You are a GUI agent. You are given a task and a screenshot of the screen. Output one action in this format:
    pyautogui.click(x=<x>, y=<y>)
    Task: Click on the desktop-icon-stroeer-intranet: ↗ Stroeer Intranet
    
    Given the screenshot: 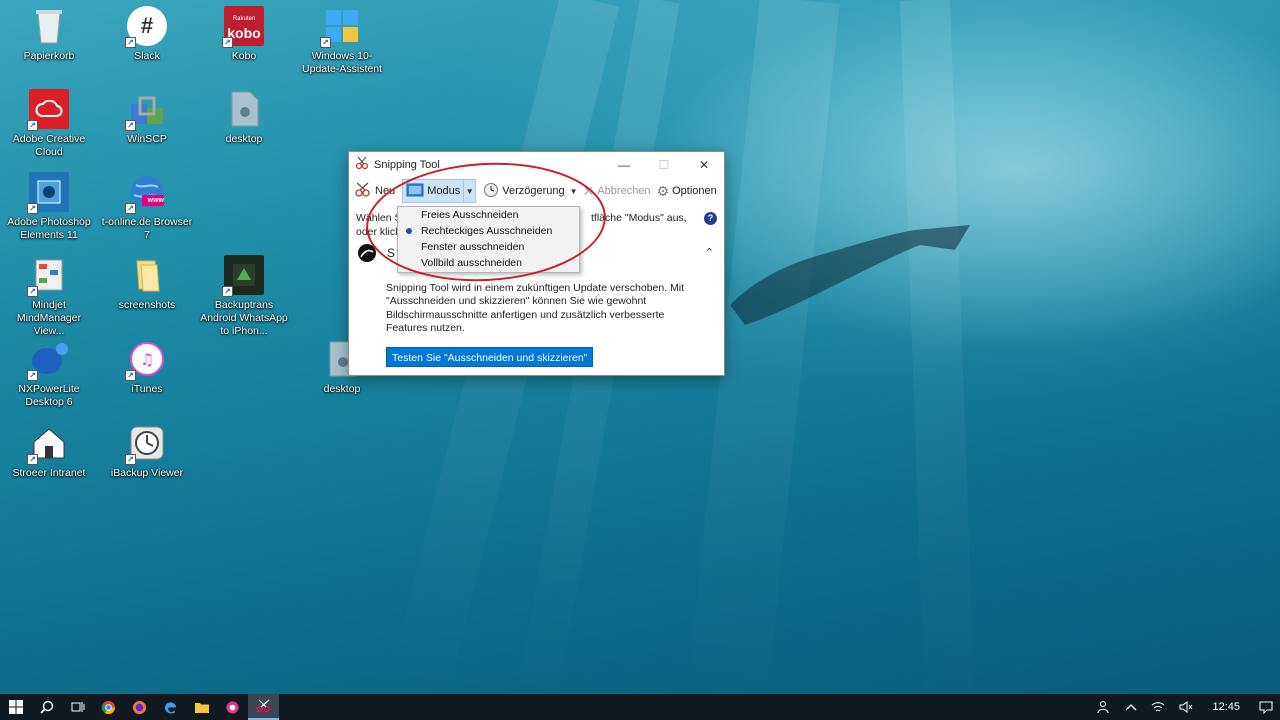 What is the action you would take?
    pyautogui.click(x=49, y=451)
    